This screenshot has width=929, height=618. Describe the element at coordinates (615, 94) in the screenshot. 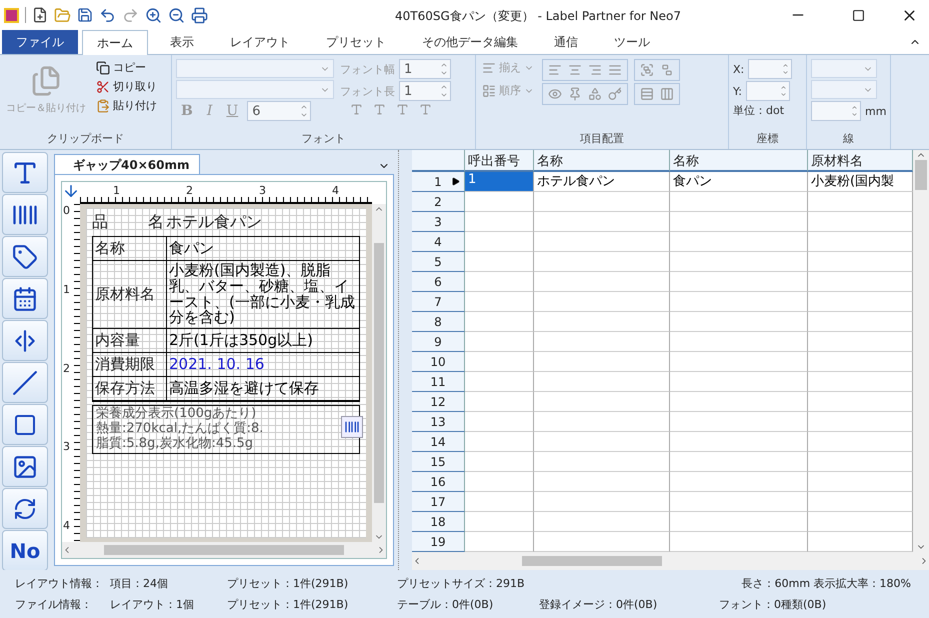

I see `key-icon` at that location.